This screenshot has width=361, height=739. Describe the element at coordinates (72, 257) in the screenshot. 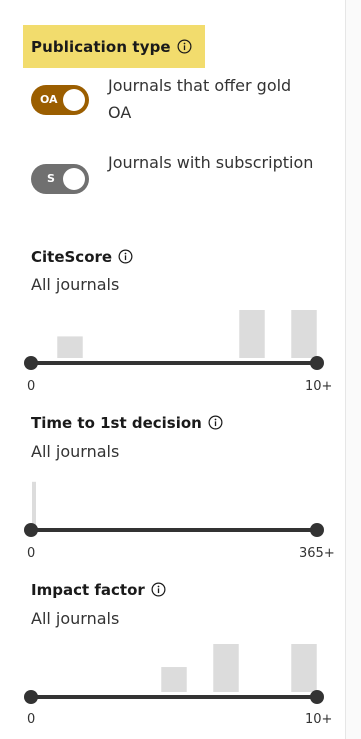

I see `citescore-title: CiteScore` at that location.